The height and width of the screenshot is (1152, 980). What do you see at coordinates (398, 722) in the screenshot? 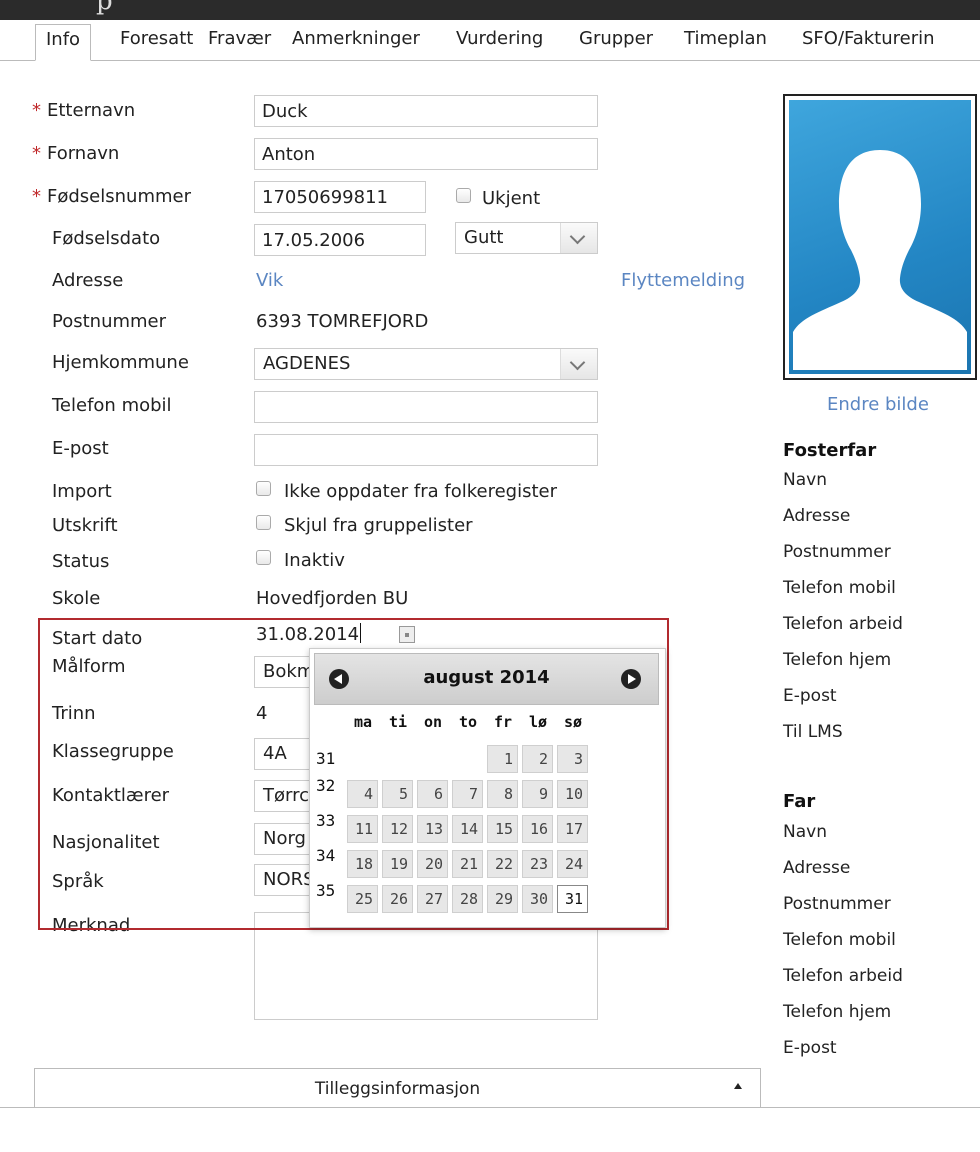
I see `weekday-header: ti` at bounding box center [398, 722].